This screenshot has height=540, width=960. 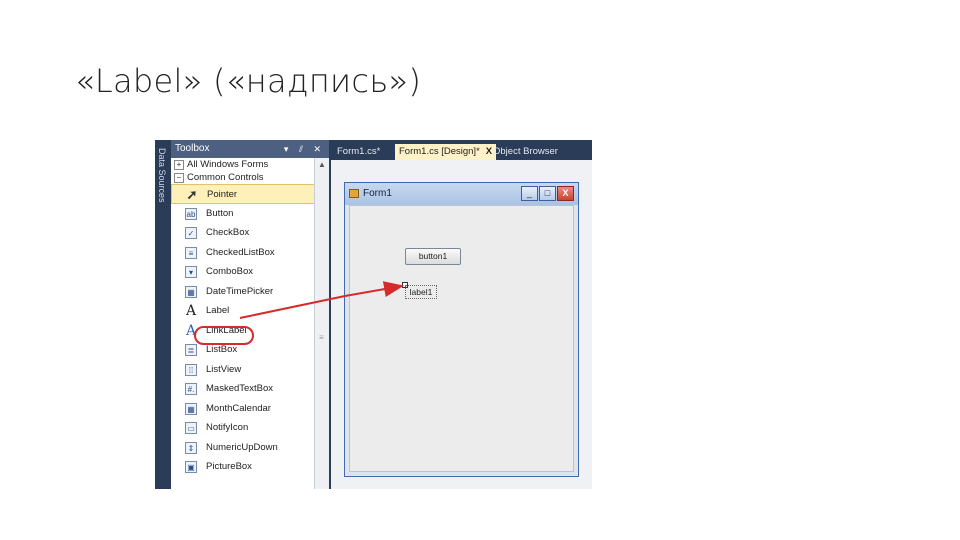 I want to click on tab-label: Form1.cs*, so click(x=359, y=151).